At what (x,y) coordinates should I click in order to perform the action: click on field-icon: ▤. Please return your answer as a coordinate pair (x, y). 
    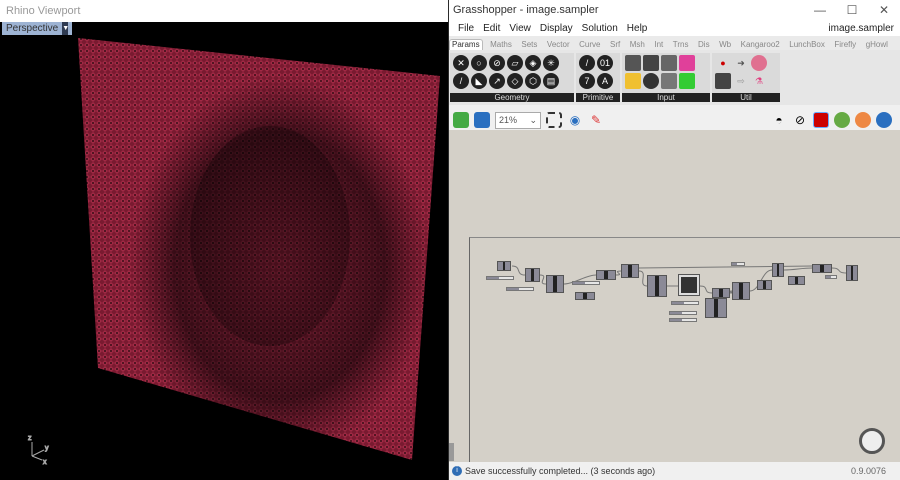
    Looking at the image, I should click on (551, 81).